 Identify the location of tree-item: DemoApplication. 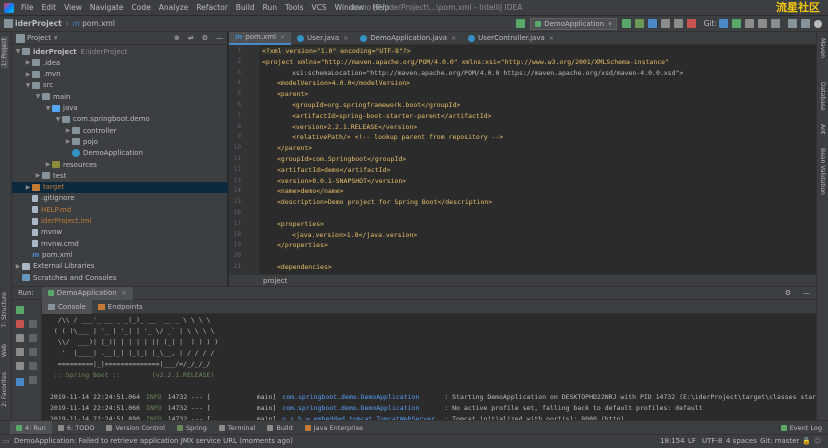
(103, 153).